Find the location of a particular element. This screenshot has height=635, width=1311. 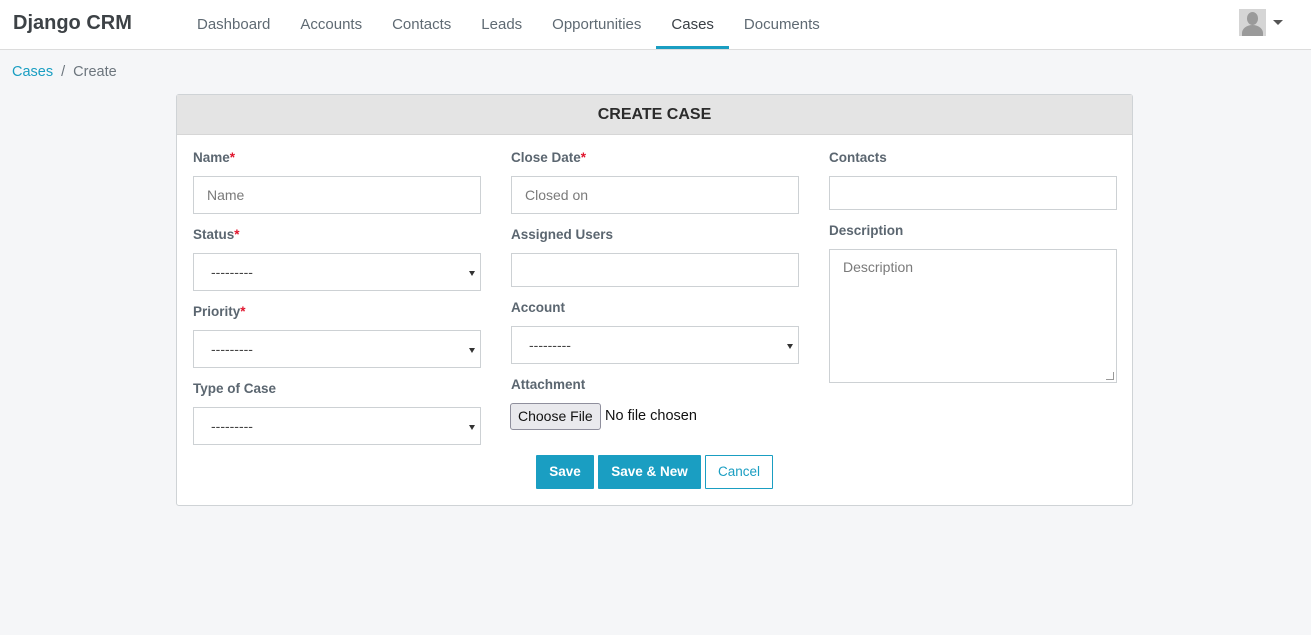

card-title: CREATE CASE is located at coordinates (654, 115).